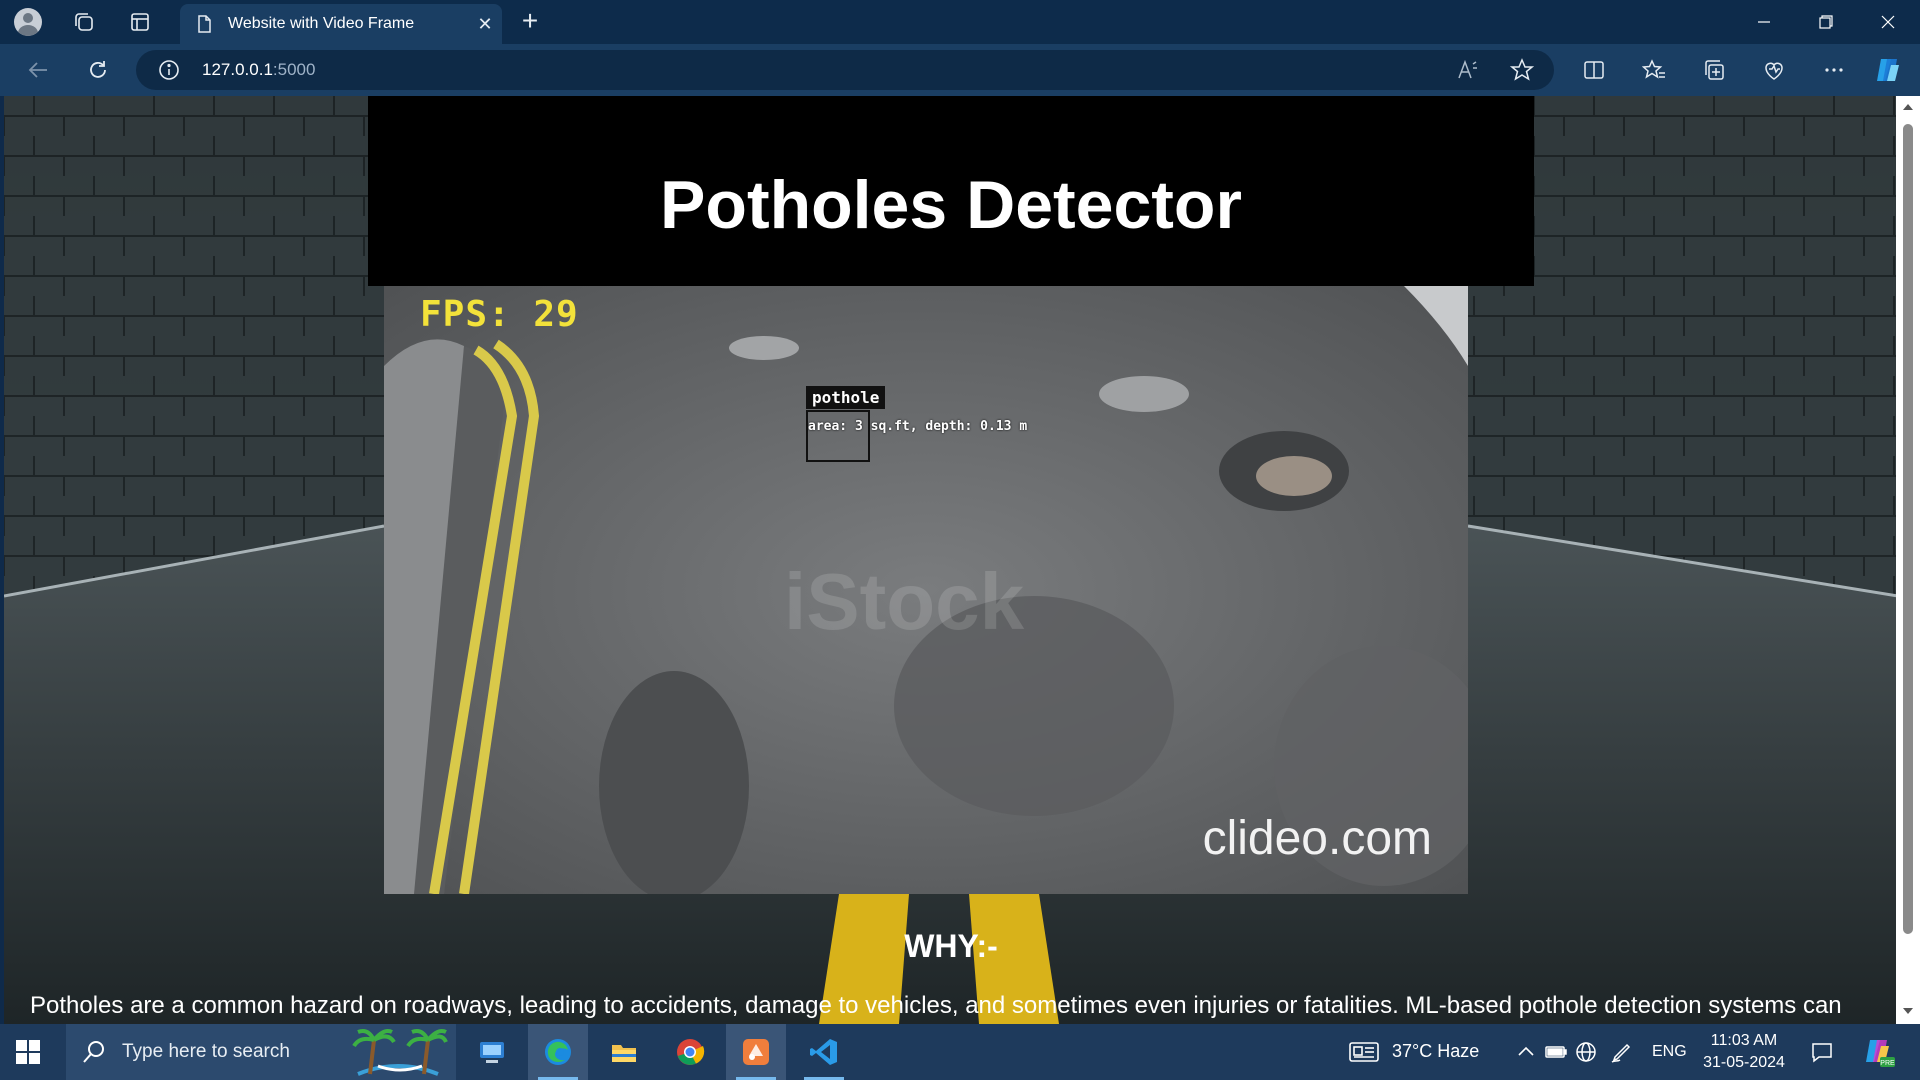 Image resolution: width=1920 pixels, height=1080 pixels. I want to click on notifications-icon, so click(1822, 1052).